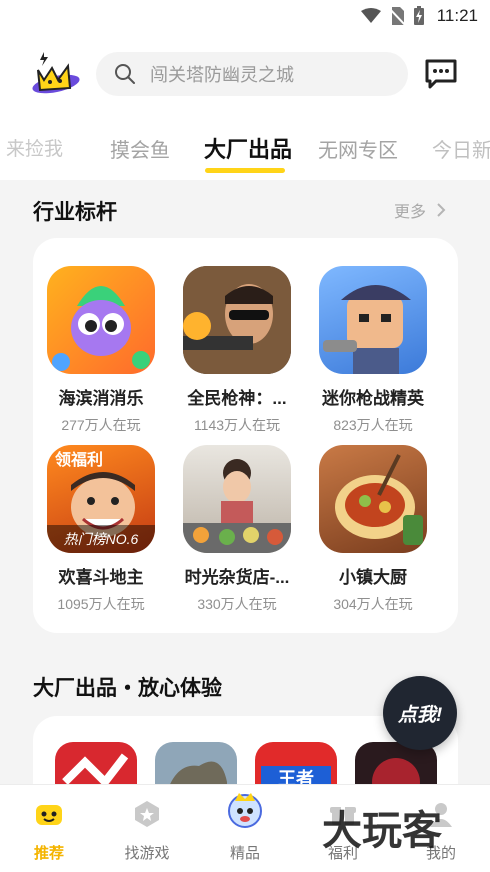 The height and width of the screenshot is (872, 490). Describe the element at coordinates (373, 398) in the screenshot. I see `game-name: 迷你枪战精英` at that location.